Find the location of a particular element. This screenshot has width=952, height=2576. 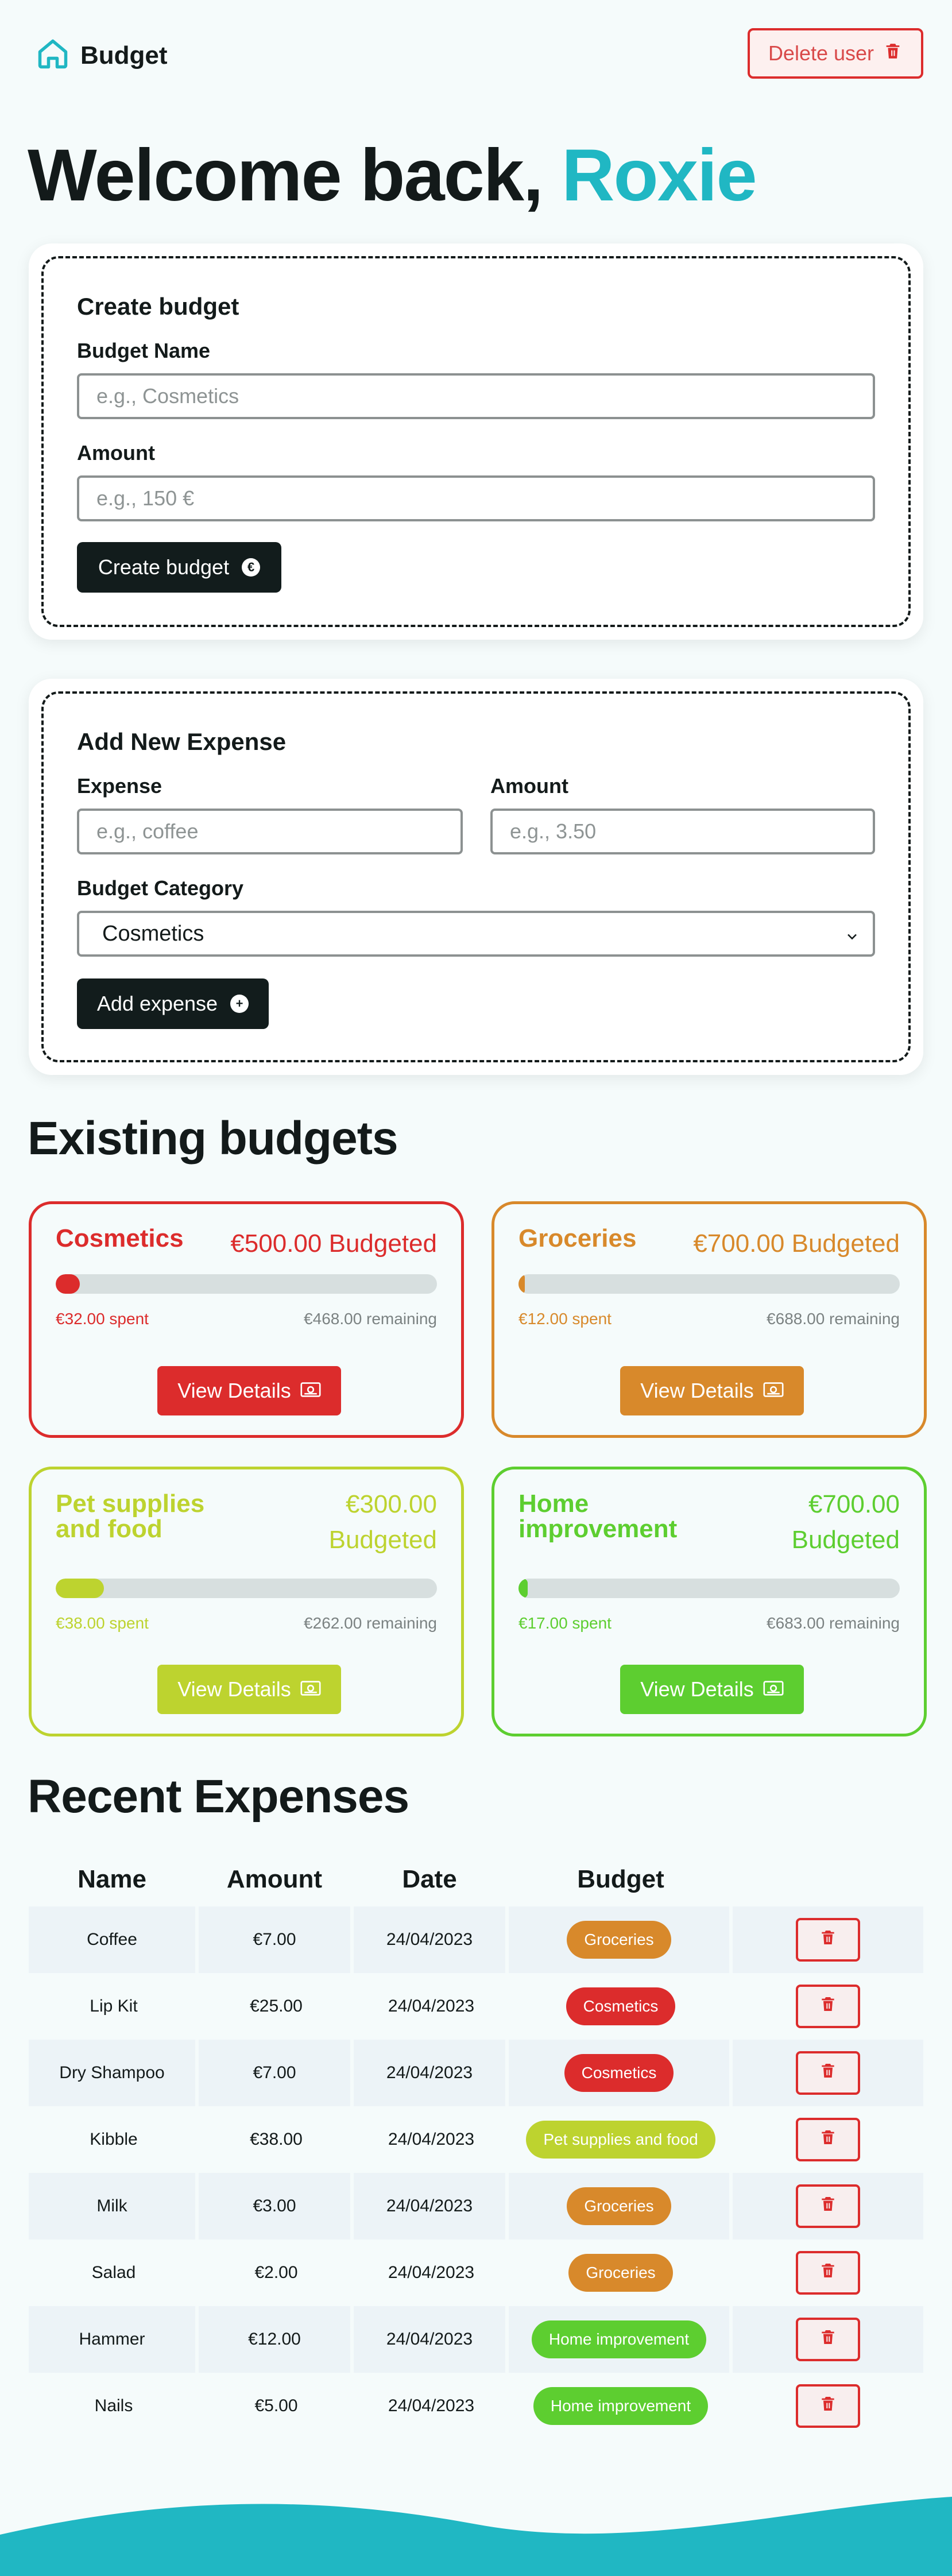

welcome-heading: Welcome back, Roxie is located at coordinates (393, 175).